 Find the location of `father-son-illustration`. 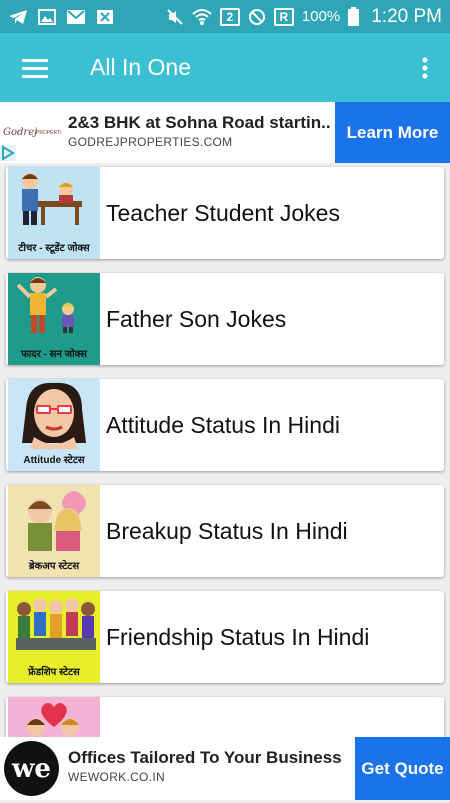

father-son-illustration is located at coordinates (45, 305).